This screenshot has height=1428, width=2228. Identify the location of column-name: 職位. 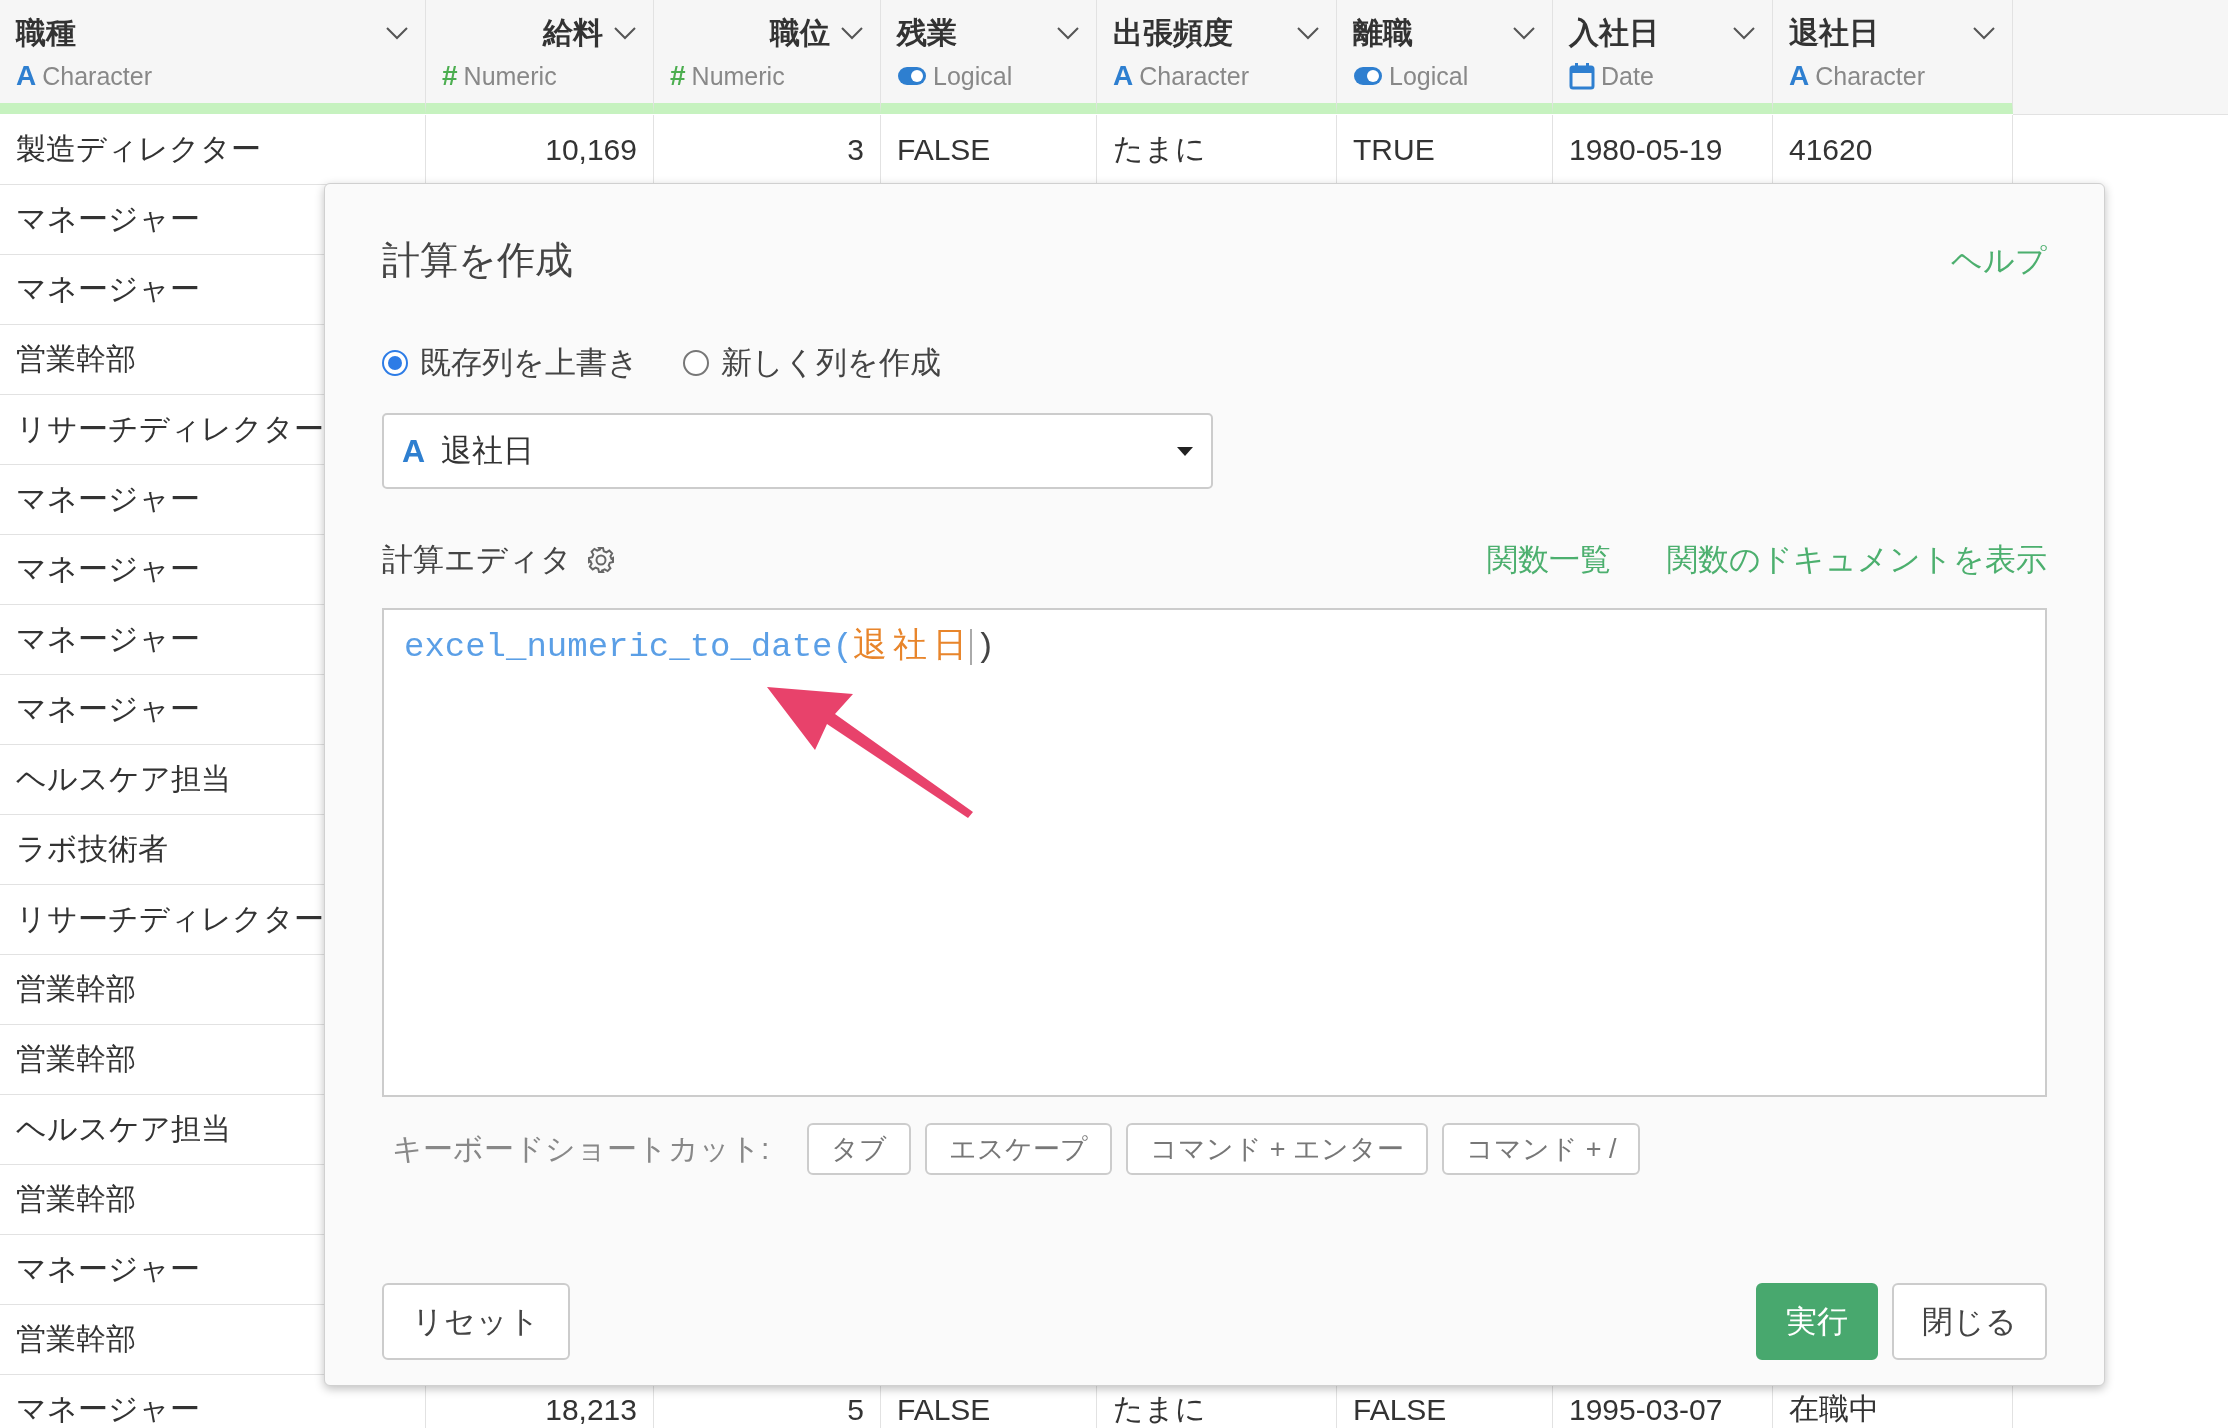
(799, 32).